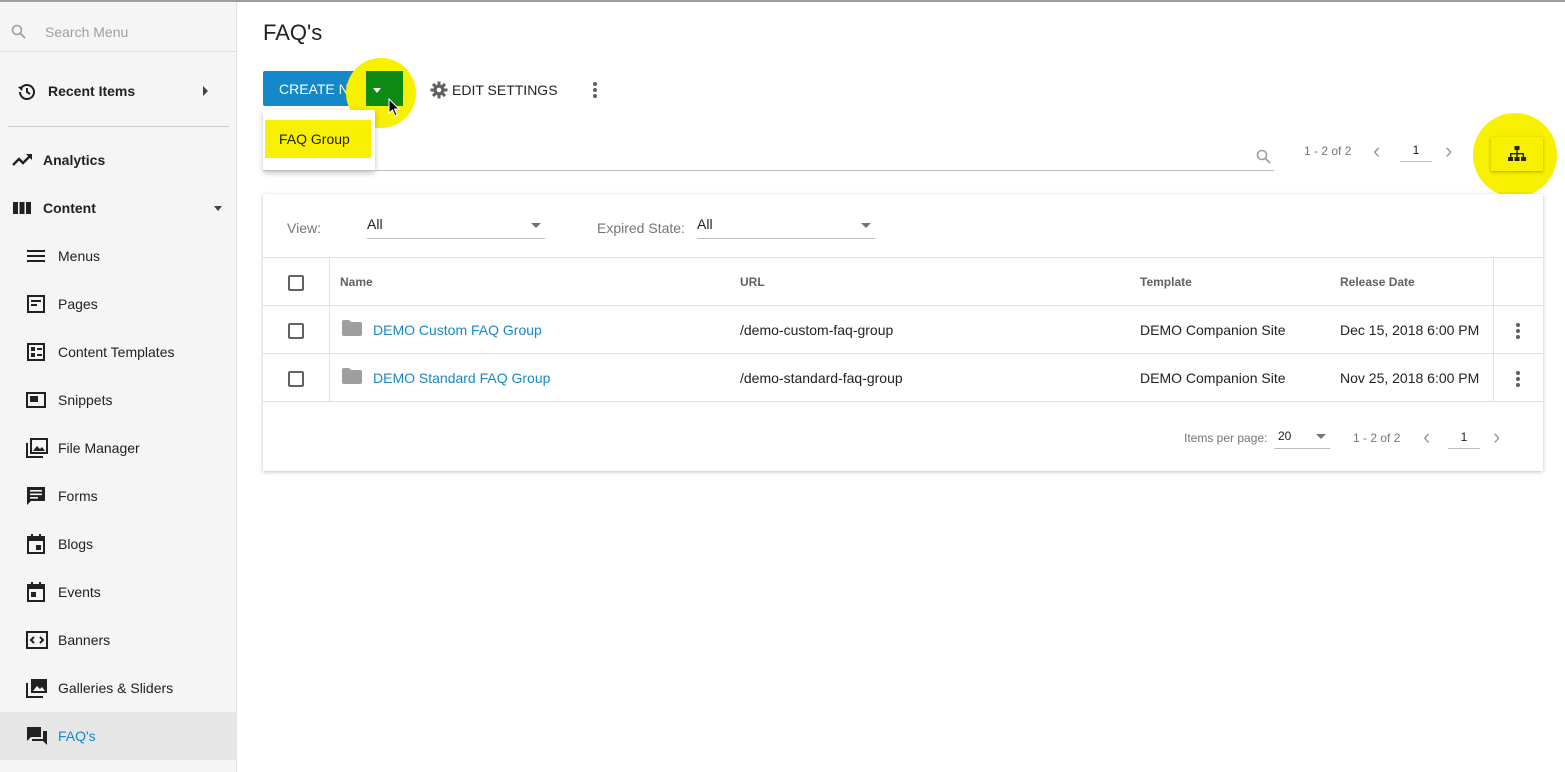 The image size is (1565, 772). Describe the element at coordinates (79, 256) in the screenshot. I see `sidebar-item-label: Menus` at that location.